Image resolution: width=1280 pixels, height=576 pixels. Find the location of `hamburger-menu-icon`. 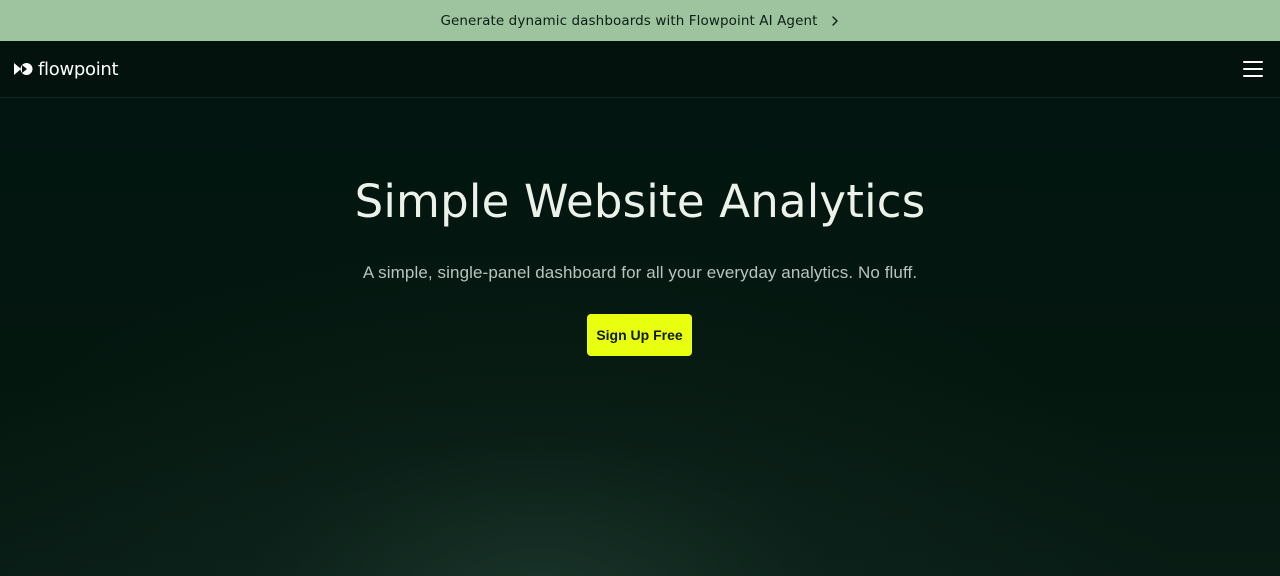

hamburger-menu-icon is located at coordinates (1253, 69).